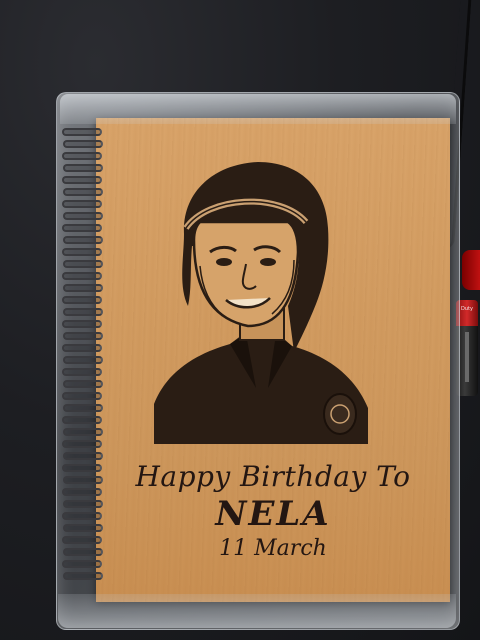 This screenshot has width=480, height=640. Describe the element at coordinates (273, 514) in the screenshot. I see `recipient-name: NELA` at that location.